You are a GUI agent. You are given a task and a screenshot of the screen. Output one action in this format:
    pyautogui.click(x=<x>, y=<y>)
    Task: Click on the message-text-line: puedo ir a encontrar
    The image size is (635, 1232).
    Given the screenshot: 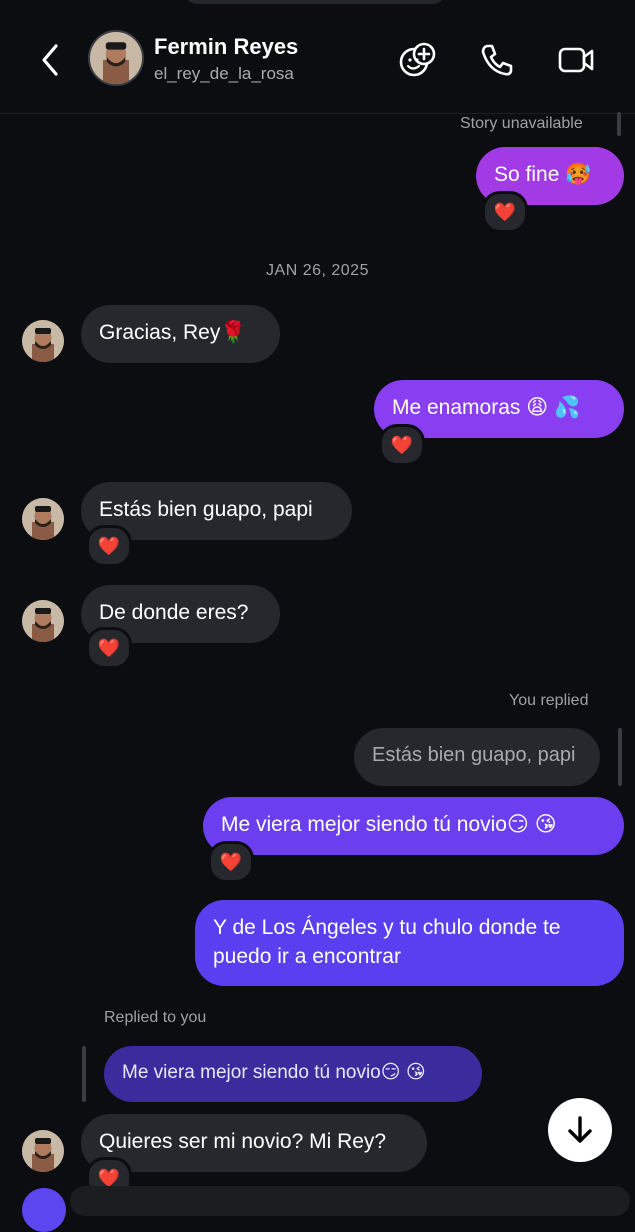 What is the action you would take?
    pyautogui.click(x=307, y=956)
    